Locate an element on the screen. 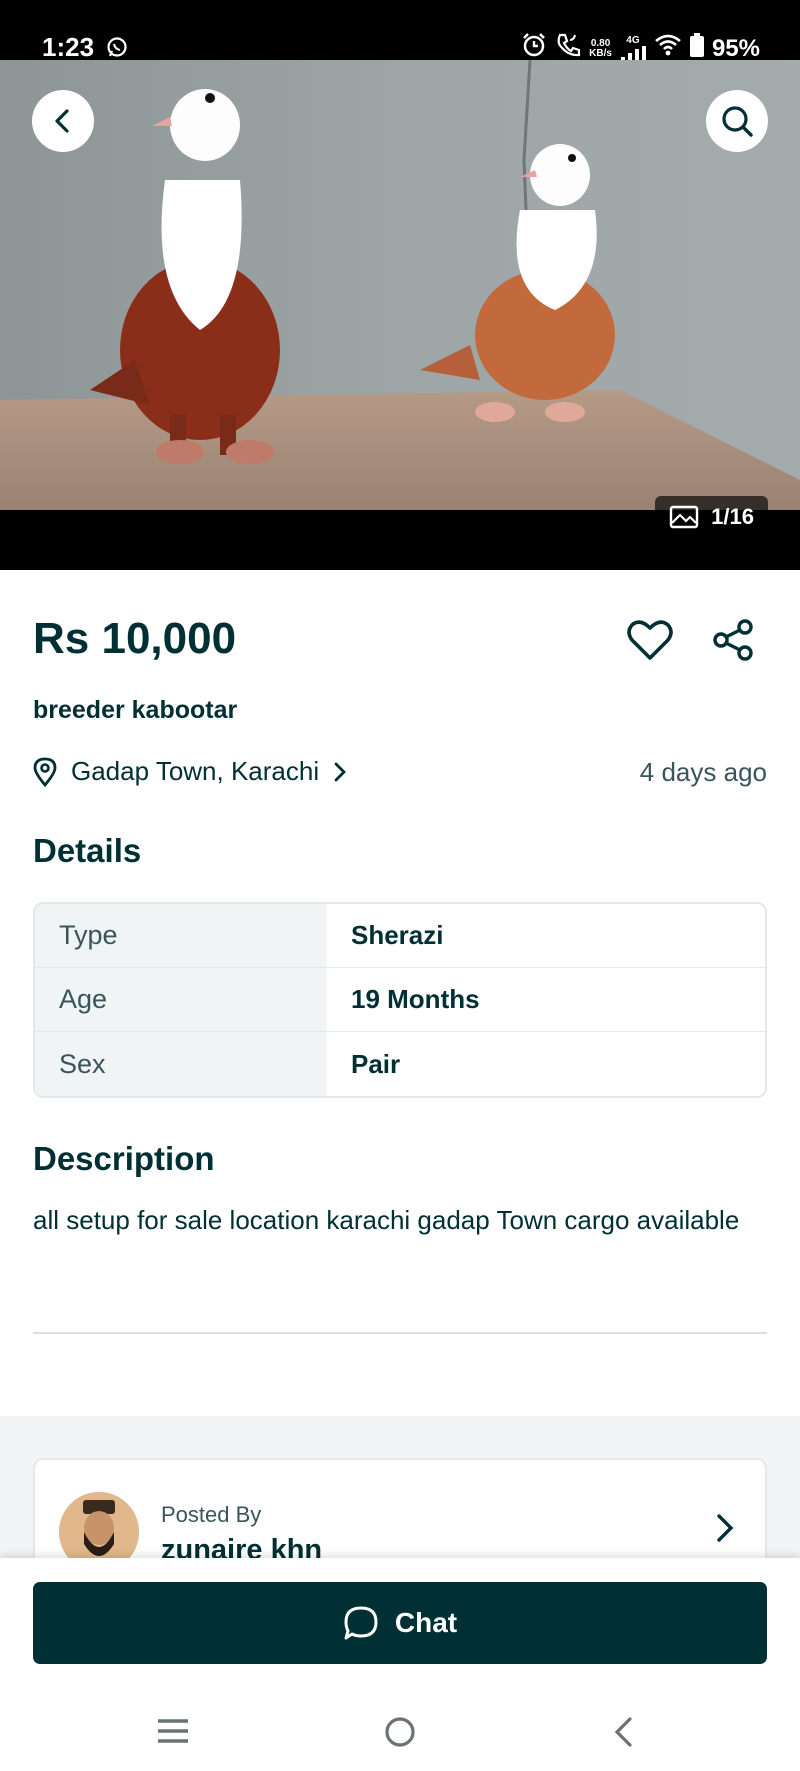 This screenshot has height=1771, width=800. status-bar: 1:23 0.80 KB/s 4G 95% is located at coordinates (400, 31).